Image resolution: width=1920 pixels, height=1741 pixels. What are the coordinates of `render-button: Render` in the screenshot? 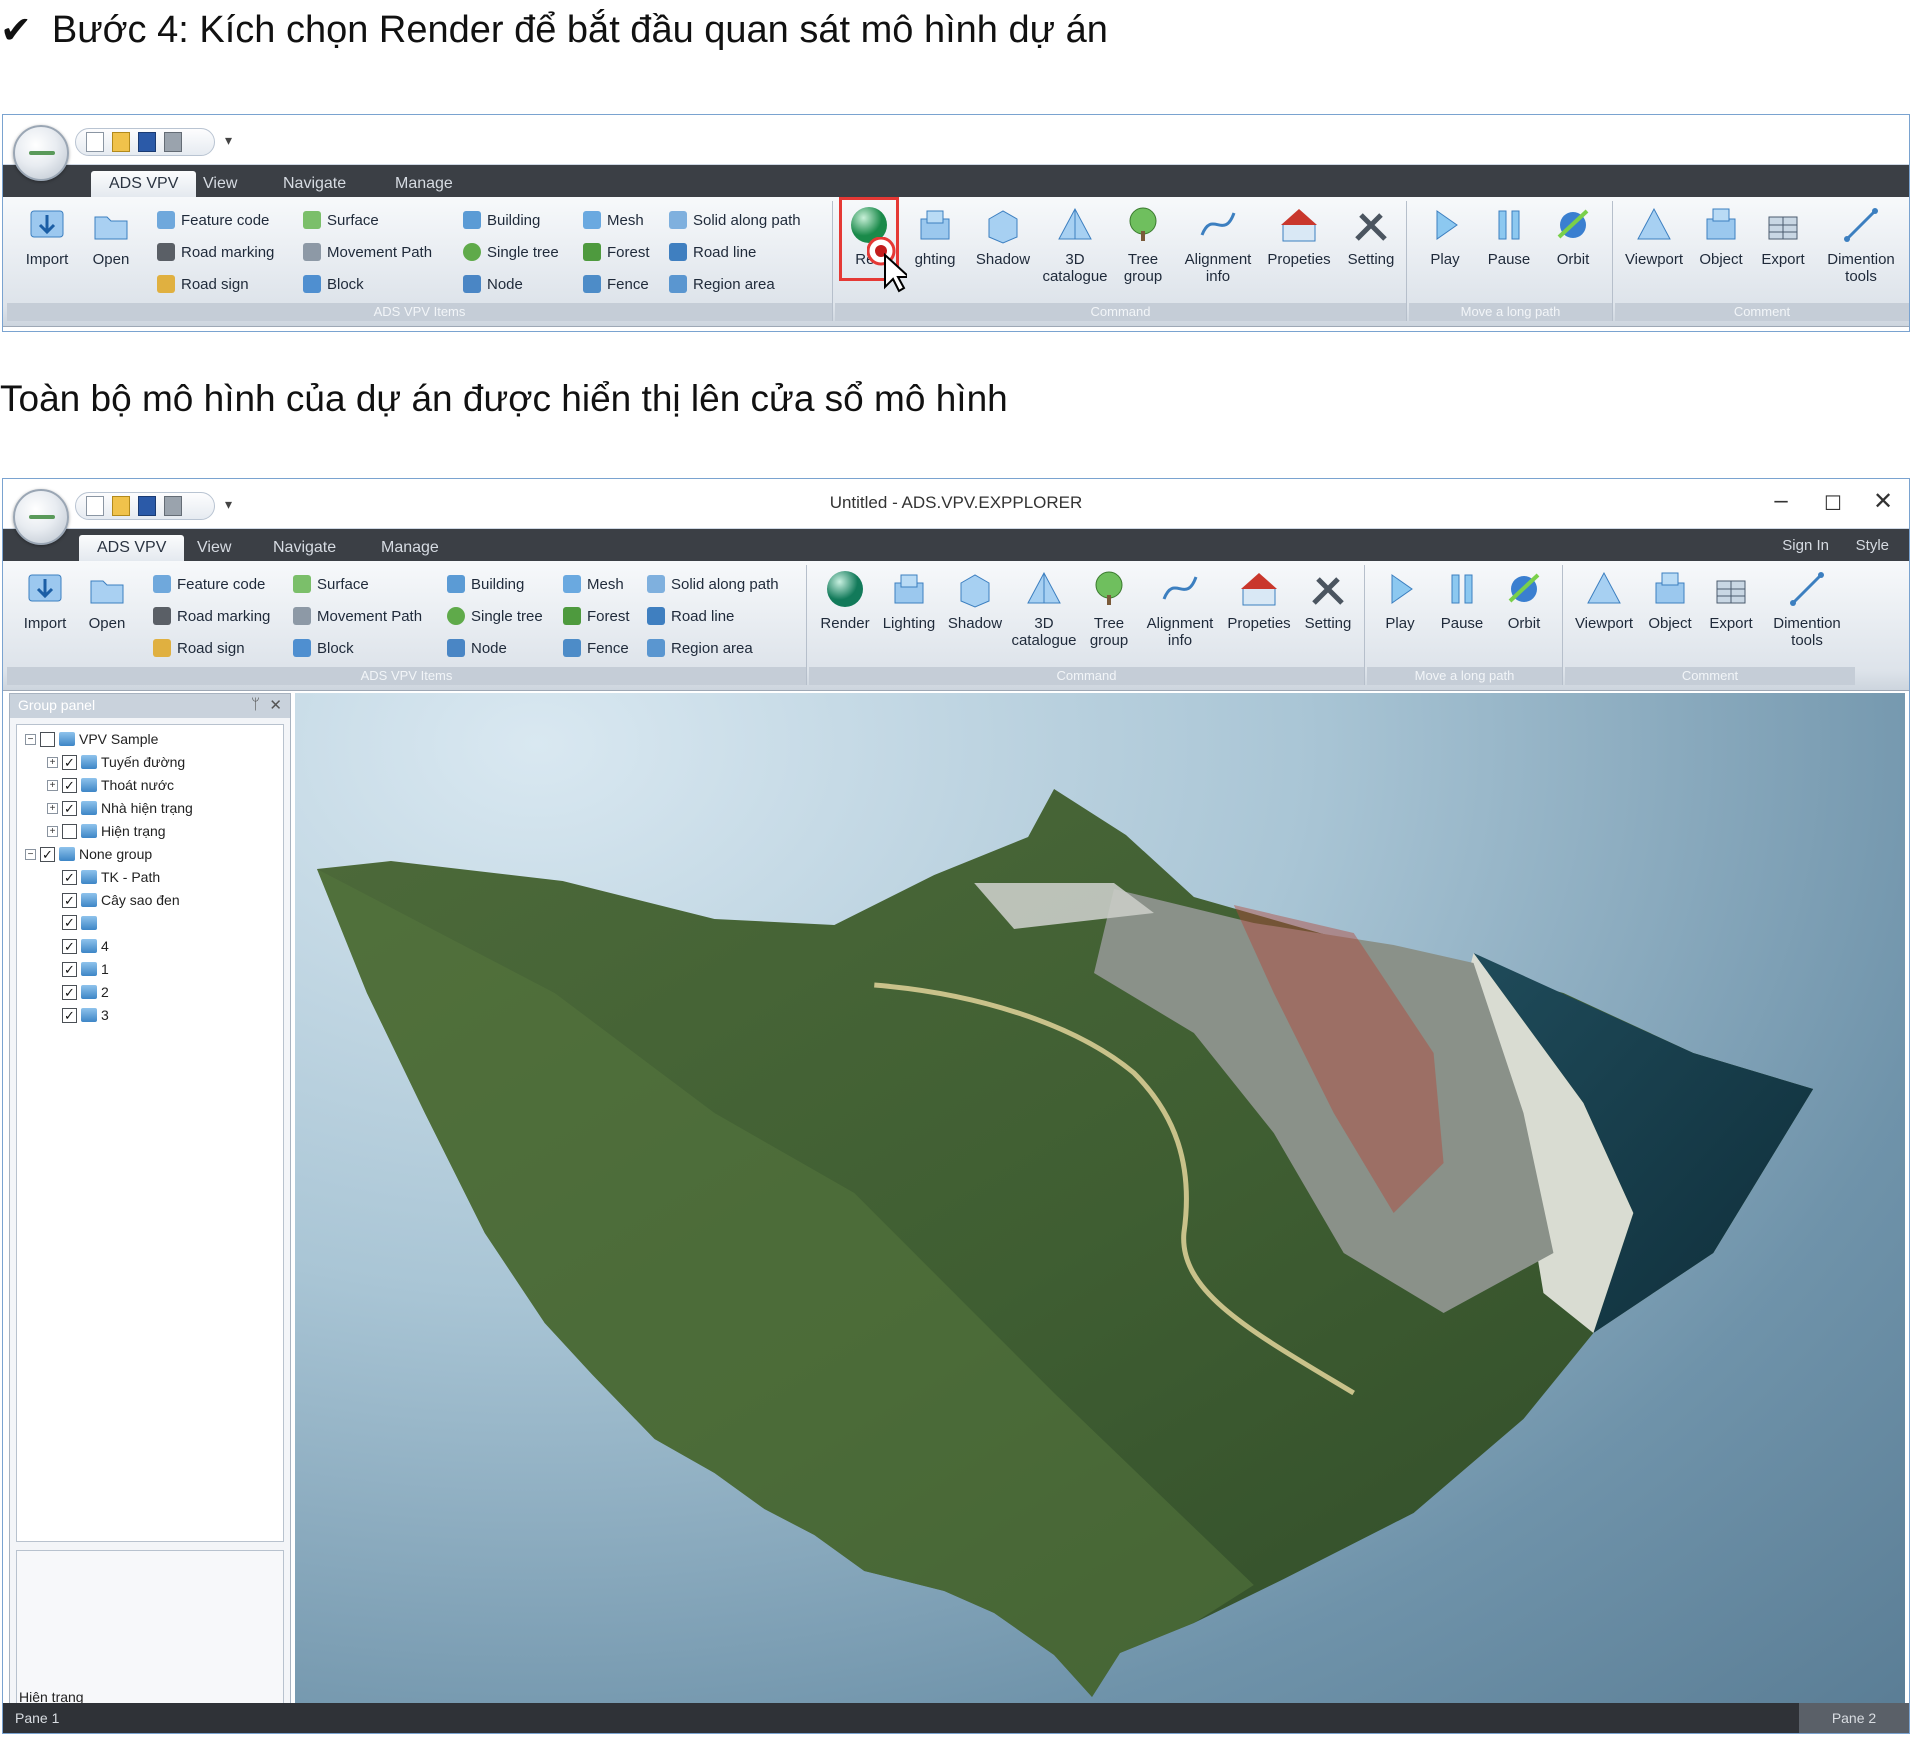 It's located at (845, 600).